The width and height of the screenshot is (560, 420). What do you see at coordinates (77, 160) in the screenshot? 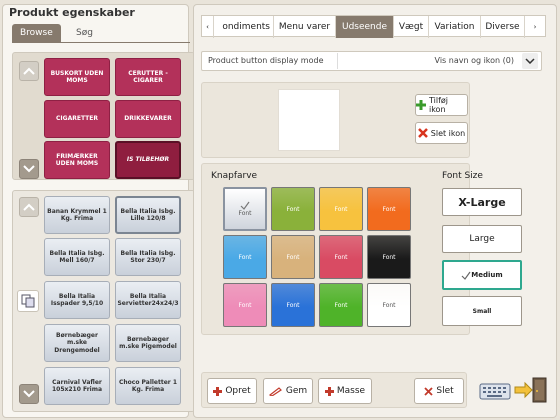
I see `category-button: FRIMÆRKER UDEN MOMS` at bounding box center [77, 160].